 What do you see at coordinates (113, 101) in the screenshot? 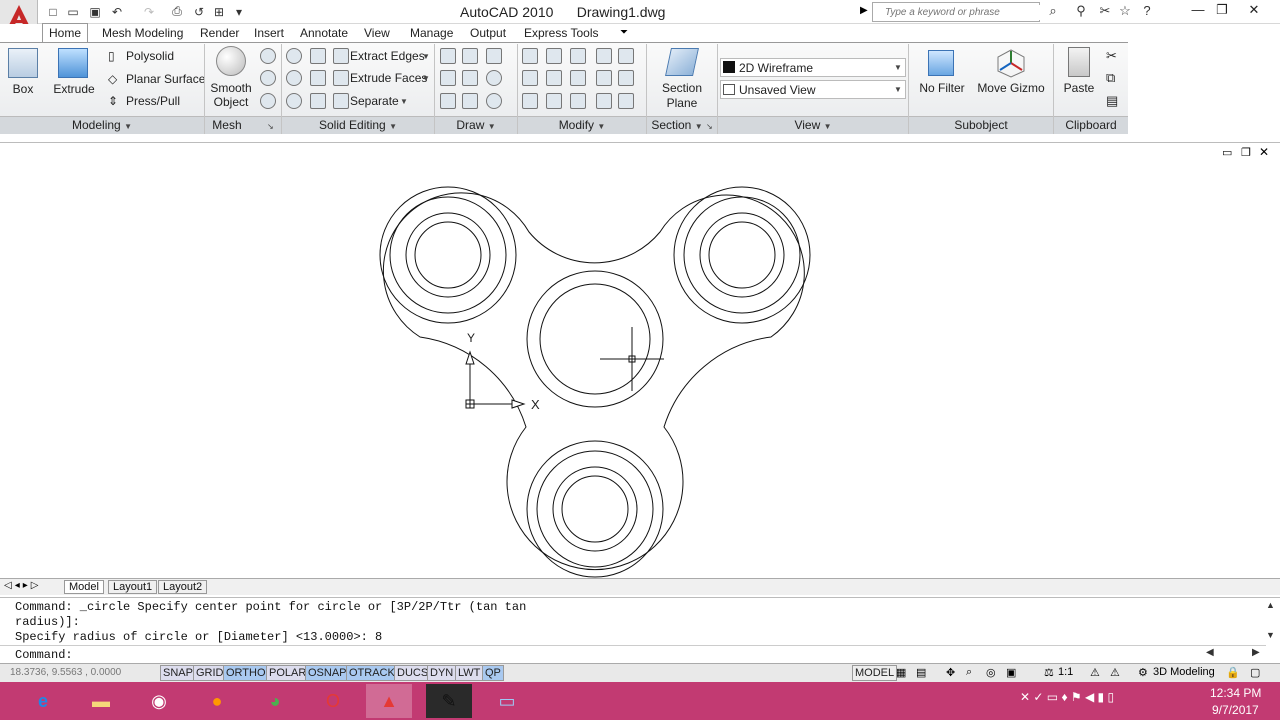
I see `presspull-icon: ⇕` at bounding box center [113, 101].